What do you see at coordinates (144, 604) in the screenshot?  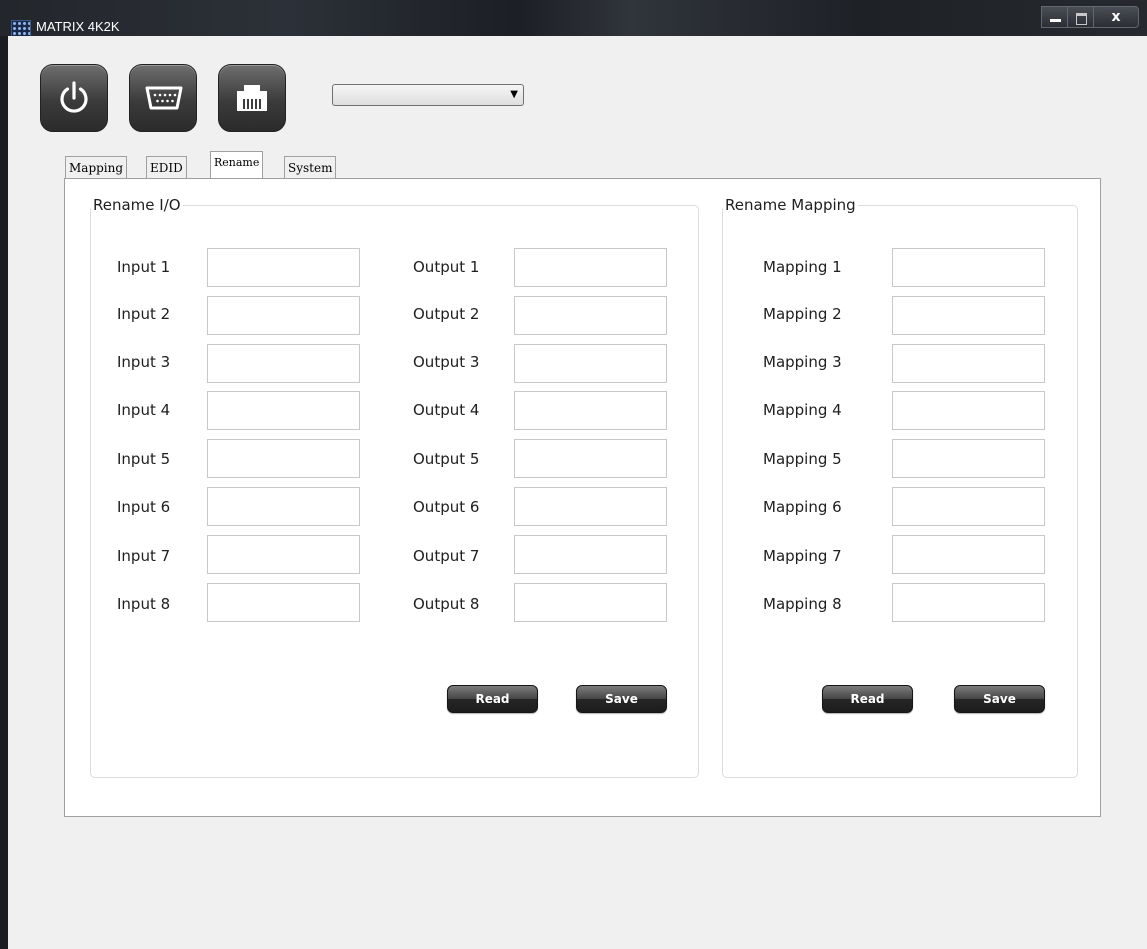 I see `input-label: Input 8` at bounding box center [144, 604].